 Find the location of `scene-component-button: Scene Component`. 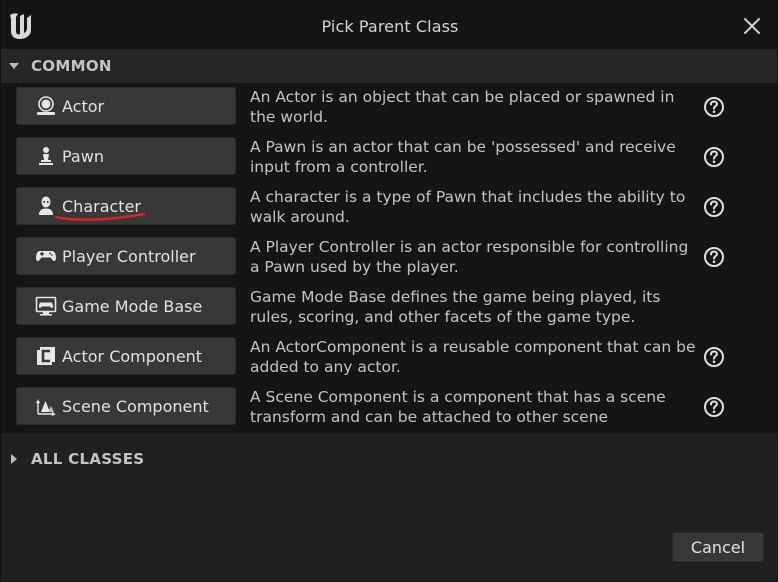

scene-component-button: Scene Component is located at coordinates (126, 406).